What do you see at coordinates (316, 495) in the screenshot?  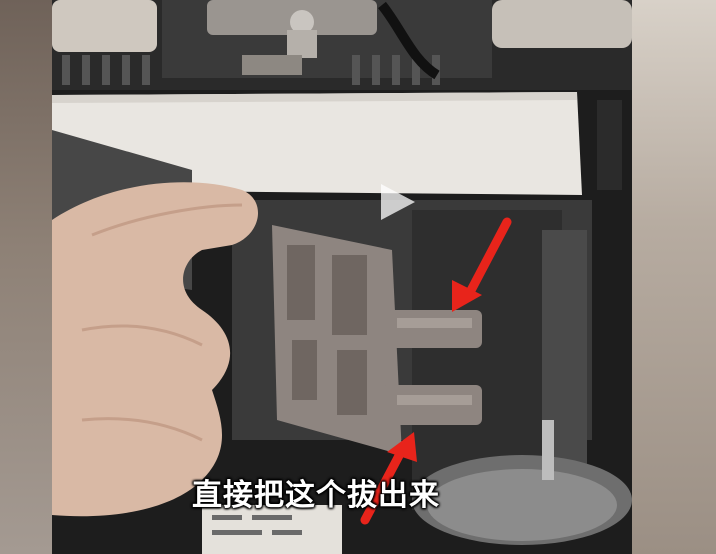 I see `video-subtitle: 直接把这个拔出来` at bounding box center [316, 495].